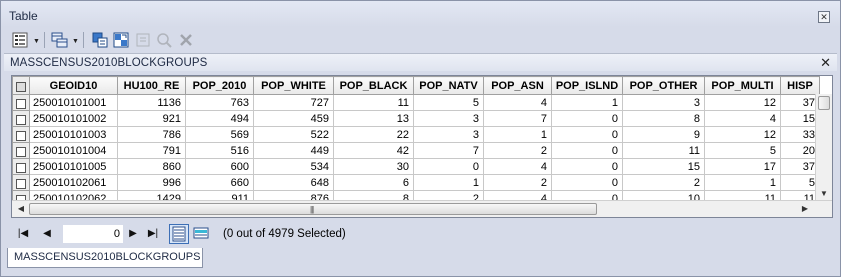  What do you see at coordinates (219, 102) in the screenshot?
I see `table-cell: 763` at bounding box center [219, 102].